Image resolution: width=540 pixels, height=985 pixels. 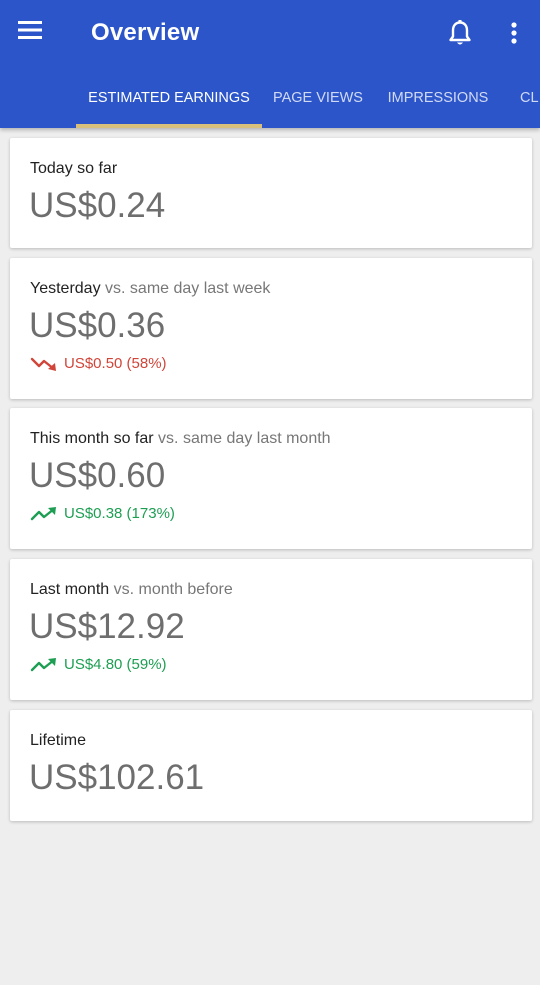 I want to click on card-title: Today so far, so click(x=74, y=168).